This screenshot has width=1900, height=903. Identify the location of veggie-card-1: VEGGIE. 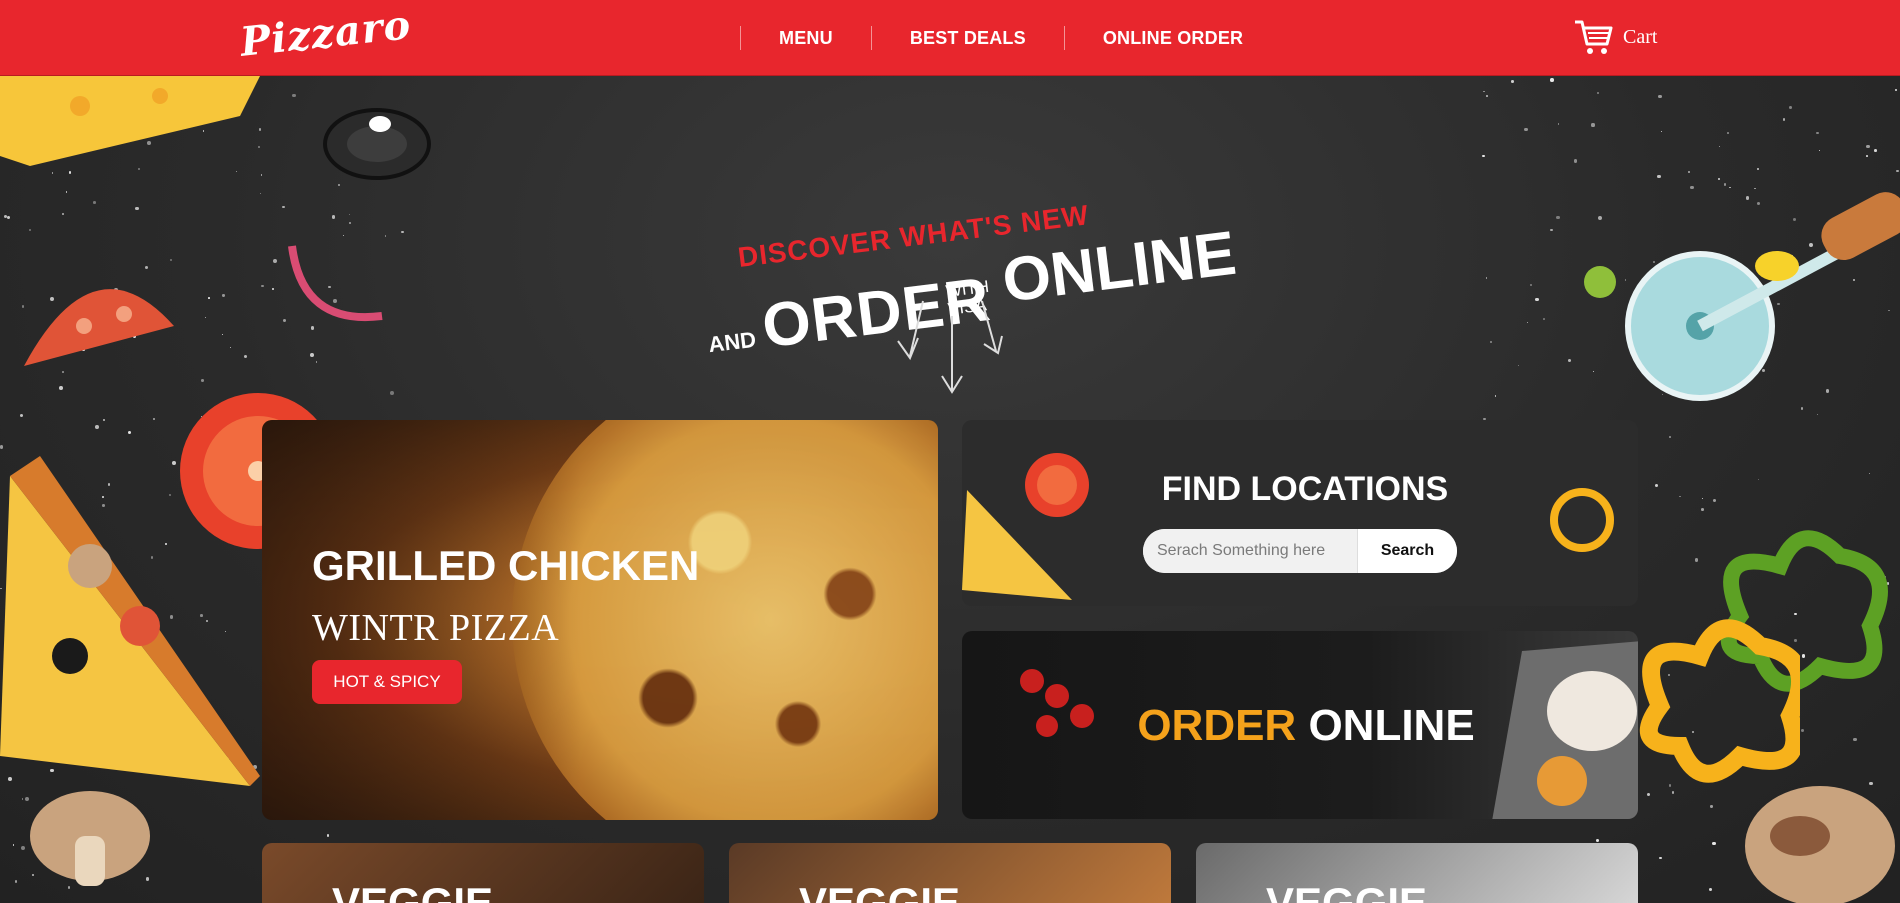
(483, 873).